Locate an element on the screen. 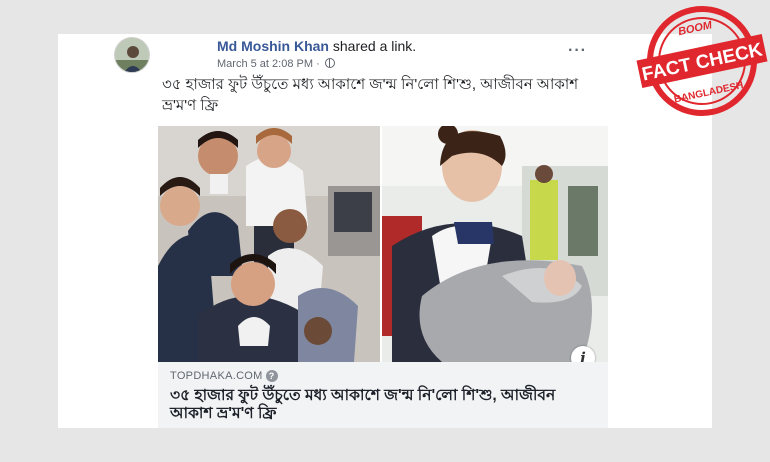 This screenshot has width=770, height=462. globe-icon is located at coordinates (329, 63).